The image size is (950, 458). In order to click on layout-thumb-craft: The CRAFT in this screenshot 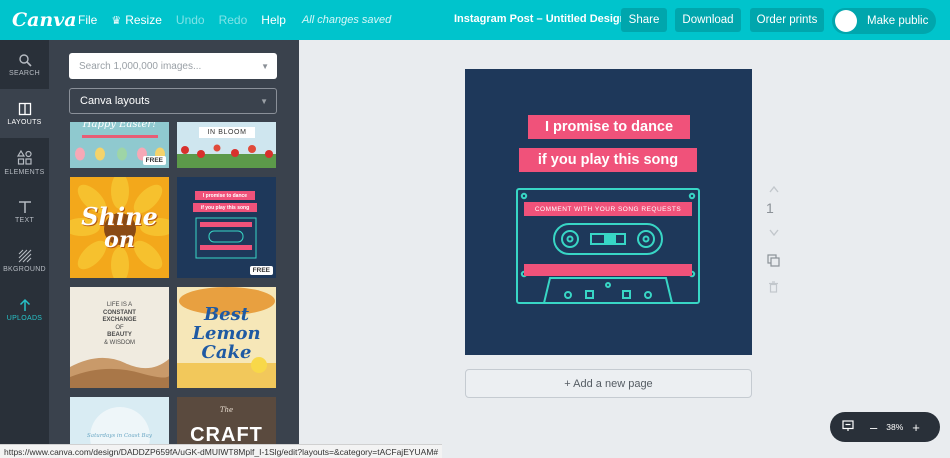, I will do `click(226, 420)`.